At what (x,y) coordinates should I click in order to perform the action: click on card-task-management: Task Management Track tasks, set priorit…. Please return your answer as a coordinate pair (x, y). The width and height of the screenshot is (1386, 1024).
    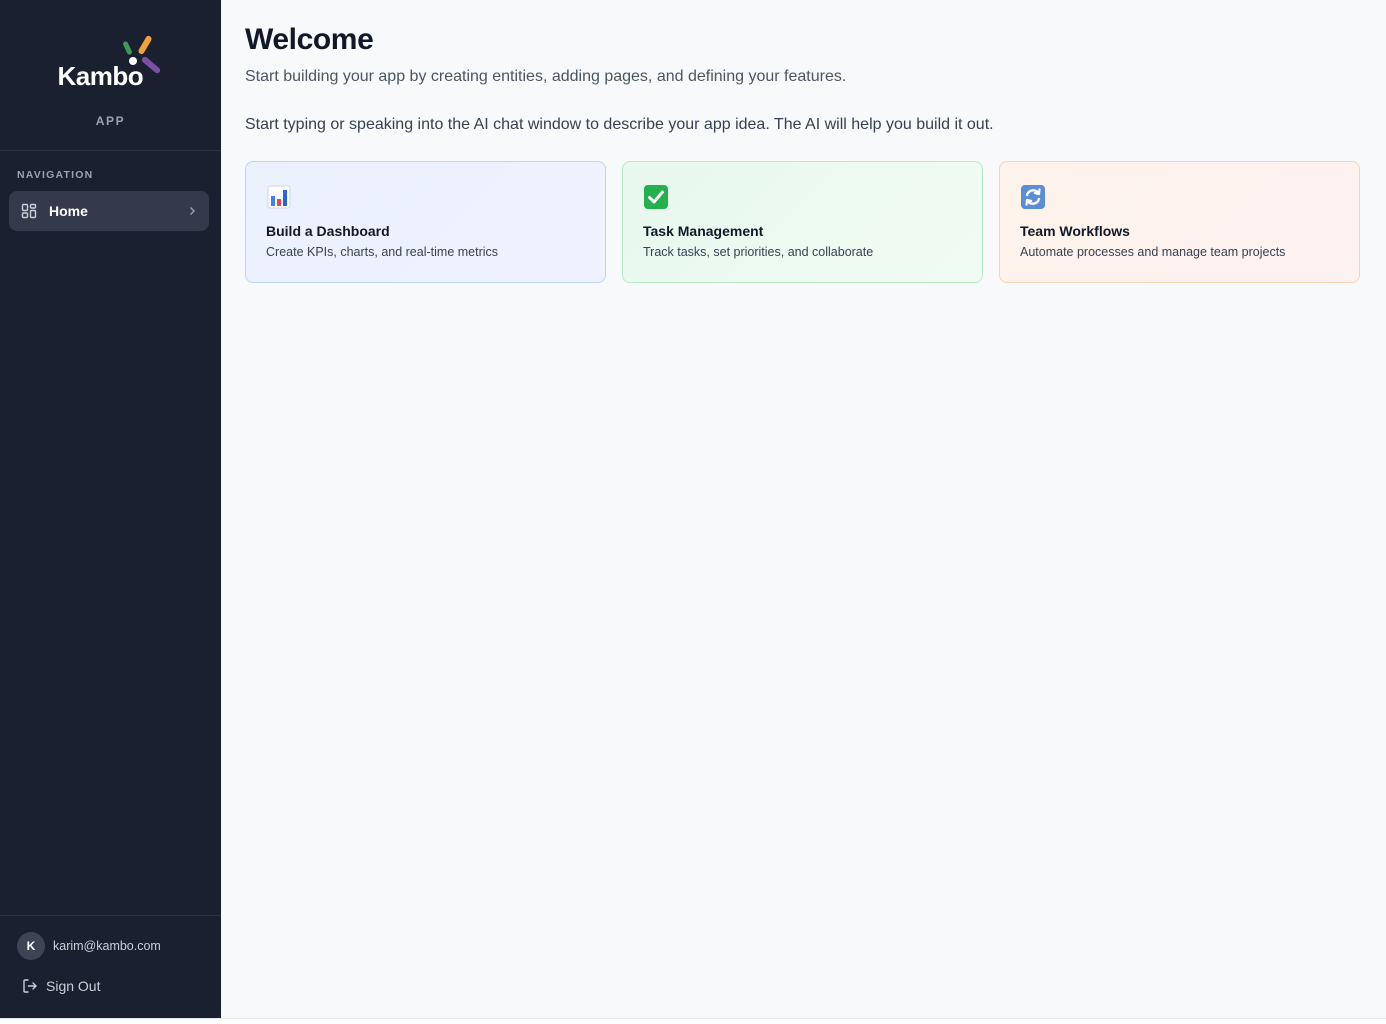
    Looking at the image, I should click on (802, 222).